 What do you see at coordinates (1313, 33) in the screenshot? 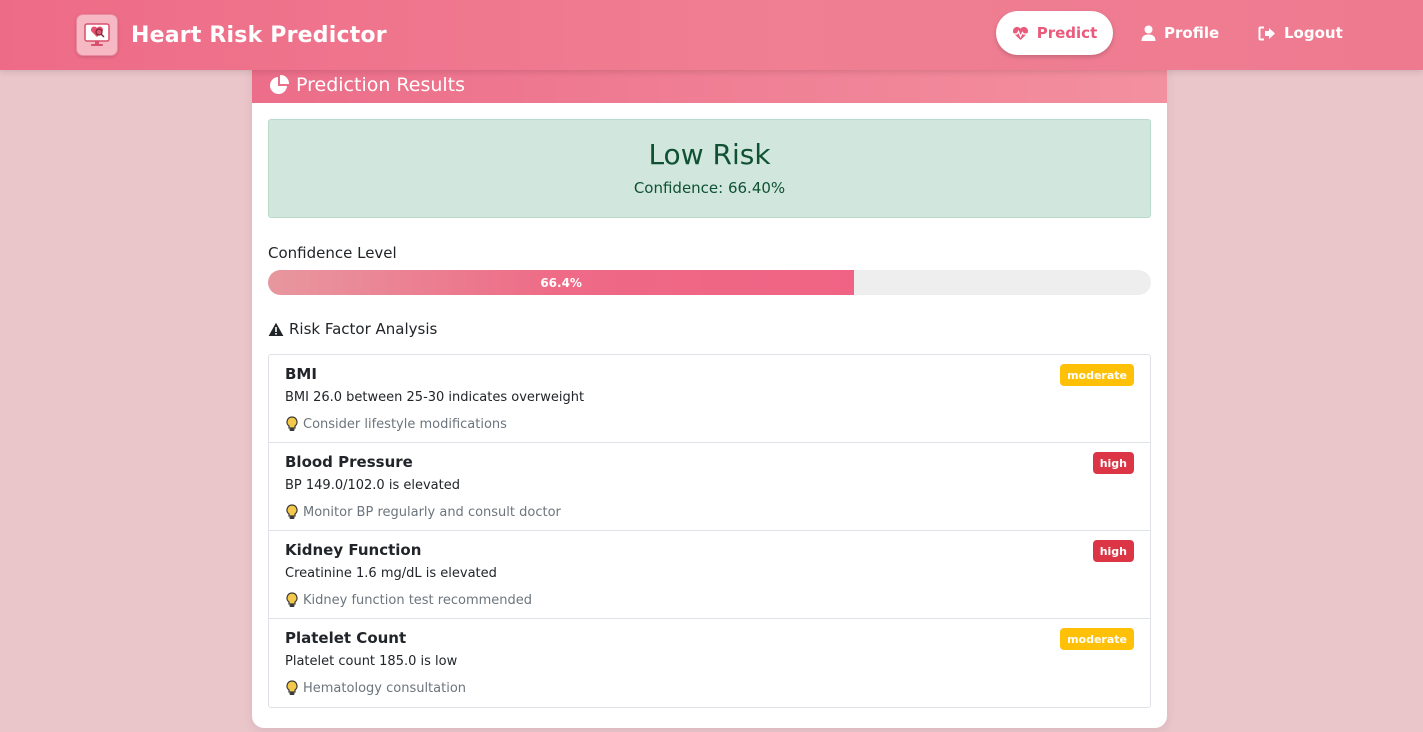
I see `nav-logout-label: Logout` at bounding box center [1313, 33].